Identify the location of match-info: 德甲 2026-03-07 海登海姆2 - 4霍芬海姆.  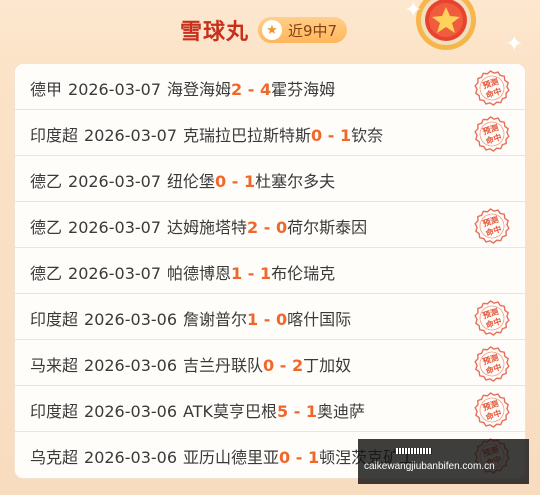
(183, 89).